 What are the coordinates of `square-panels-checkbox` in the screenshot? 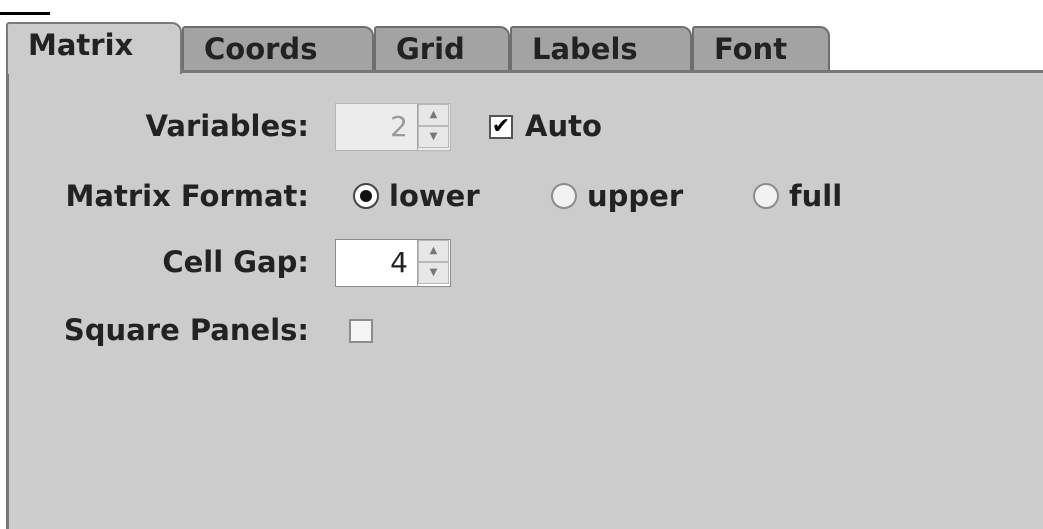 It's located at (361, 331).